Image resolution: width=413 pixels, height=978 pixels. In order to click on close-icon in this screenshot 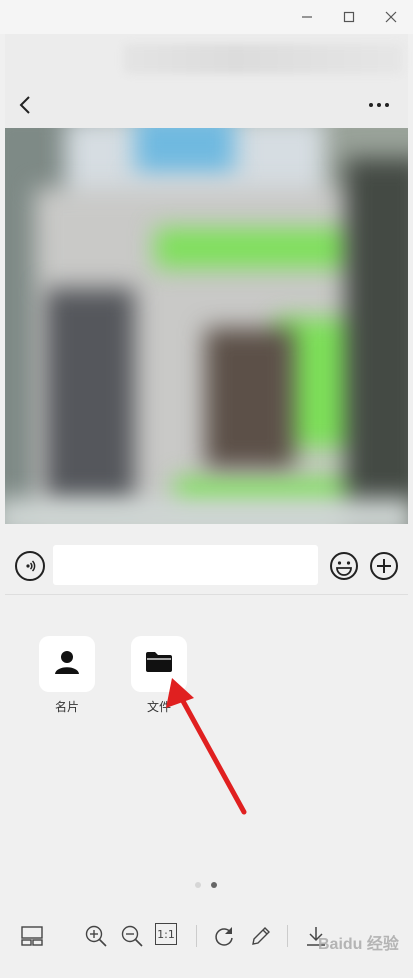, I will do `click(391, 17)`.